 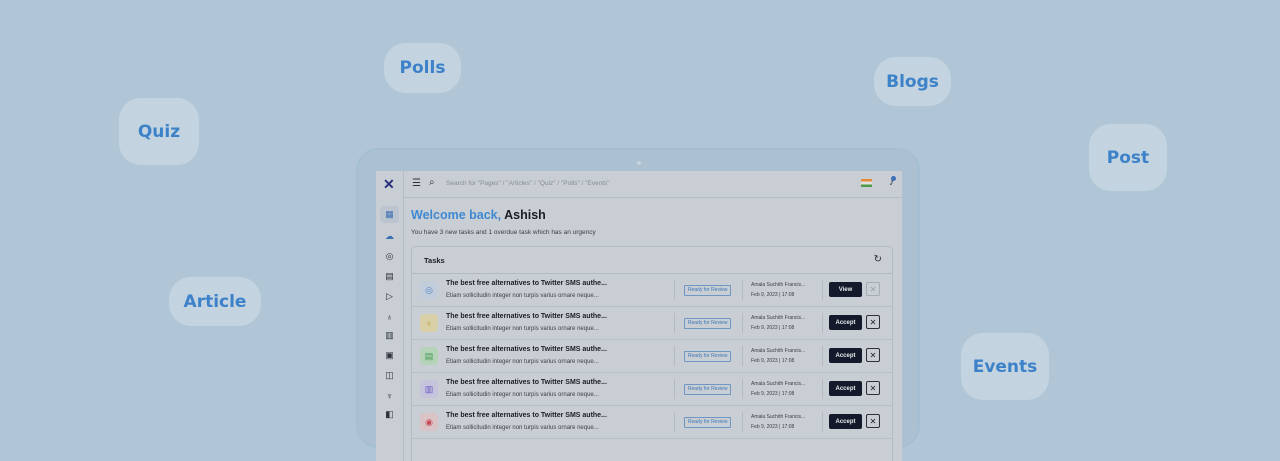 I want to click on play-icon: ▷, so click(x=389, y=296).